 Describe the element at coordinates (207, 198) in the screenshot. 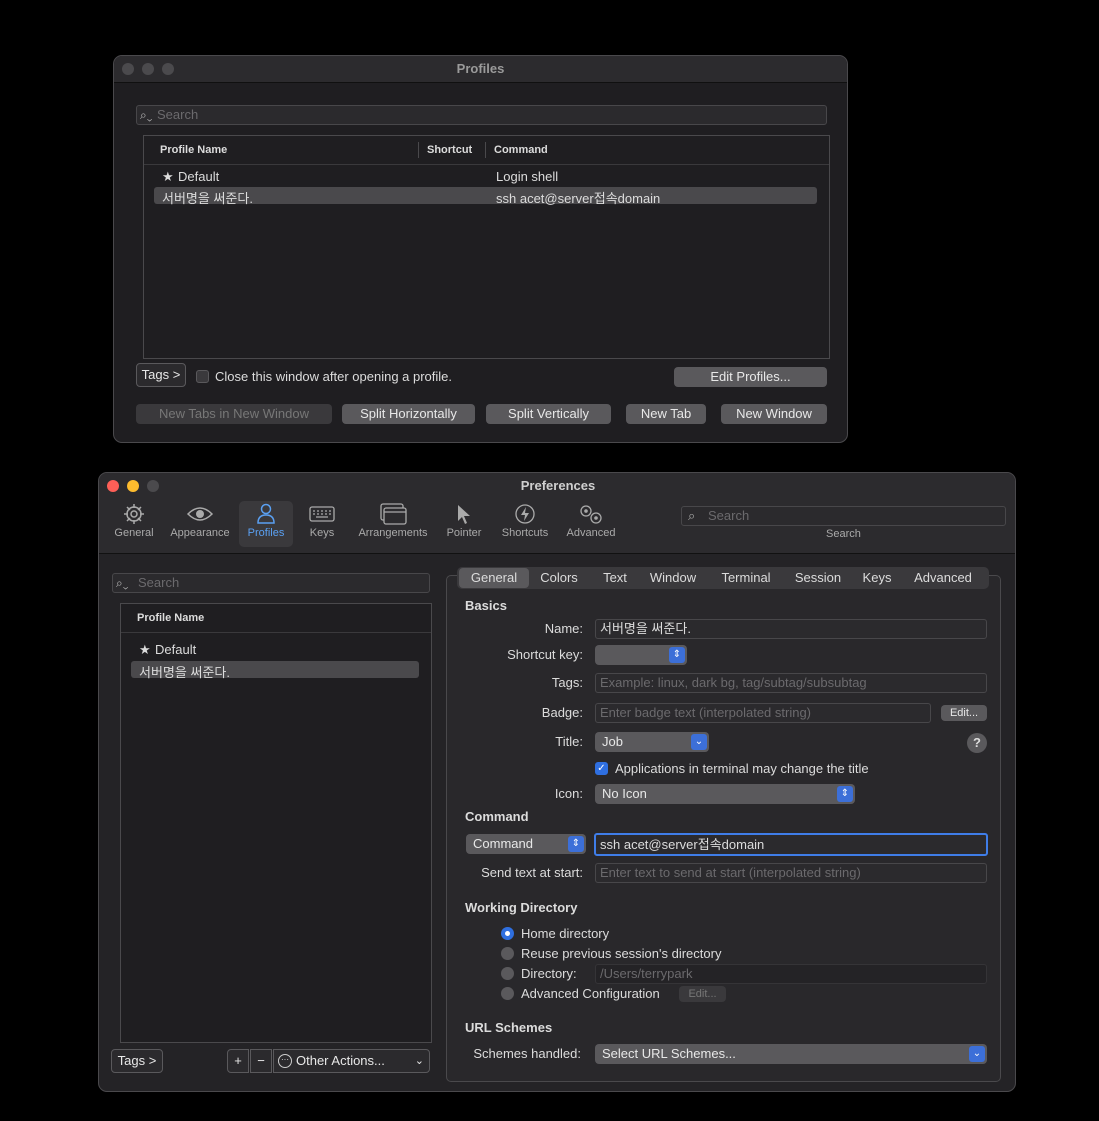

I see `row-name: 서버명을 써준다.` at that location.